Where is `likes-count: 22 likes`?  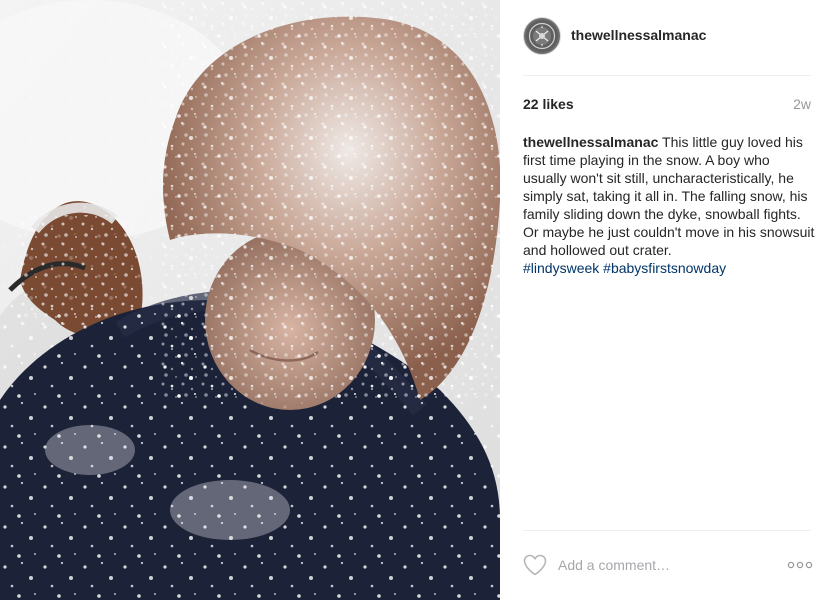
likes-count: 22 likes is located at coordinates (548, 104).